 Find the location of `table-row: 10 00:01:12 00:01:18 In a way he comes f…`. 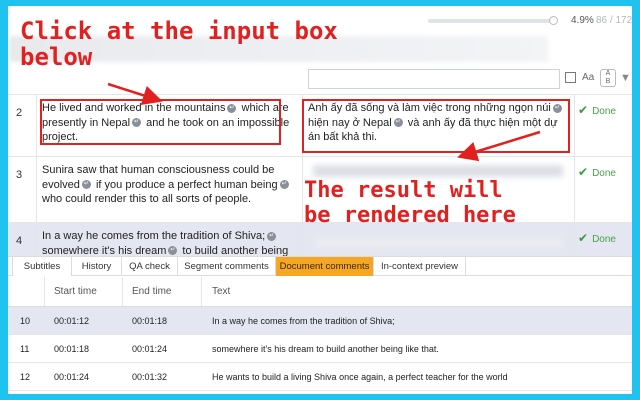

table-row: 10 00:01:12 00:01:18 In a way he comes f… is located at coordinates (320, 321).